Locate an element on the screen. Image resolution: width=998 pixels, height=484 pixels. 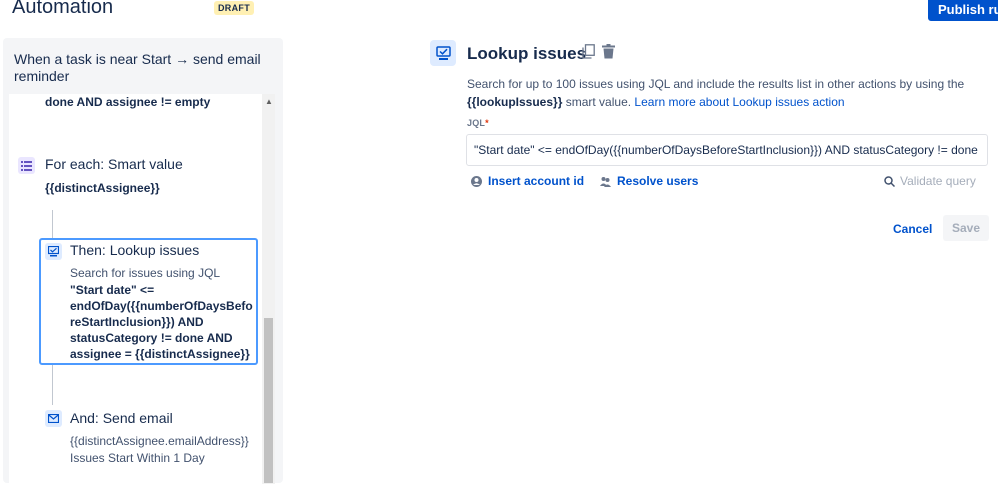
user-circle-icon is located at coordinates (476, 181).